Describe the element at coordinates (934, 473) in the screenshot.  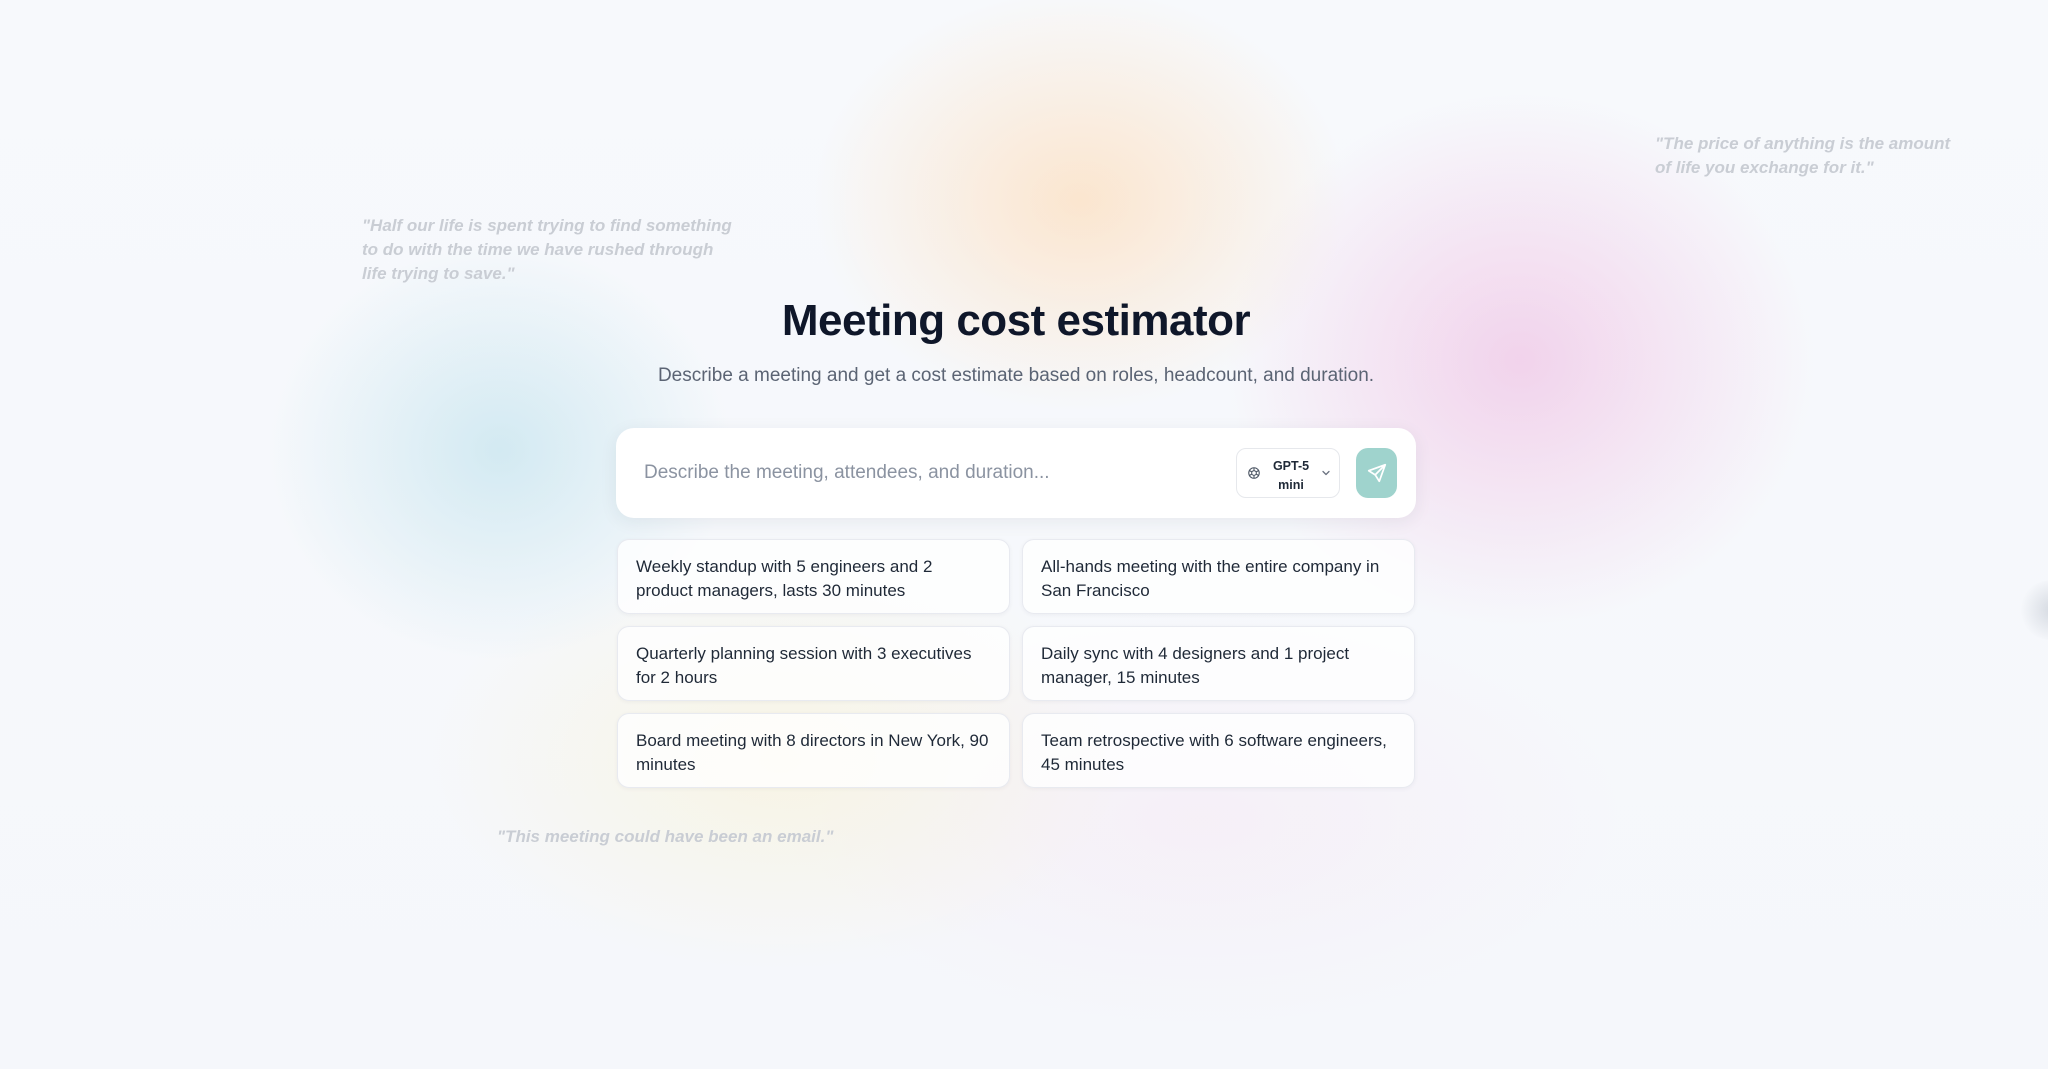
I see `meeting-description-input` at that location.